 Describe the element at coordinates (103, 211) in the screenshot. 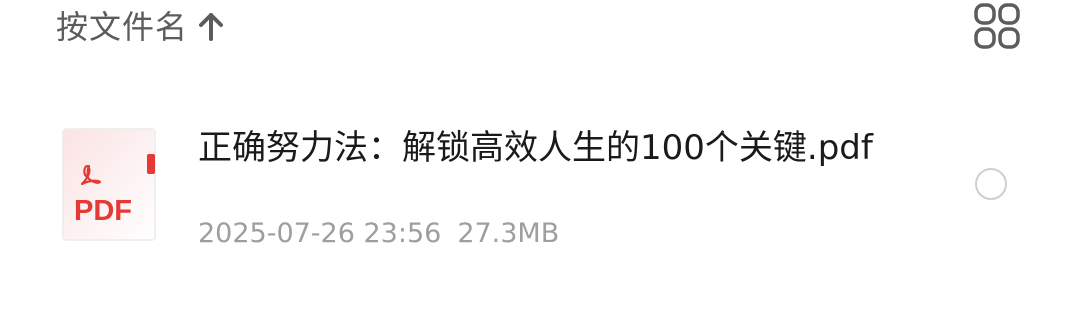

I see `pdf-type-badge: PDF` at that location.